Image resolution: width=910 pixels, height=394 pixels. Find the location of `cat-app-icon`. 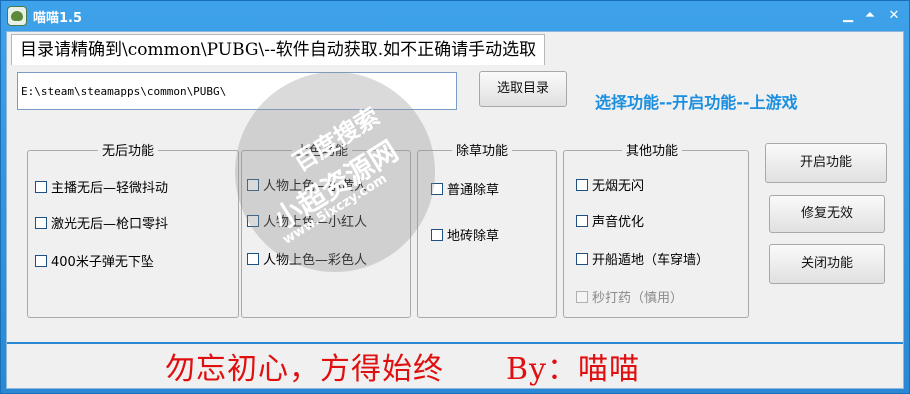

cat-app-icon is located at coordinates (17, 16).